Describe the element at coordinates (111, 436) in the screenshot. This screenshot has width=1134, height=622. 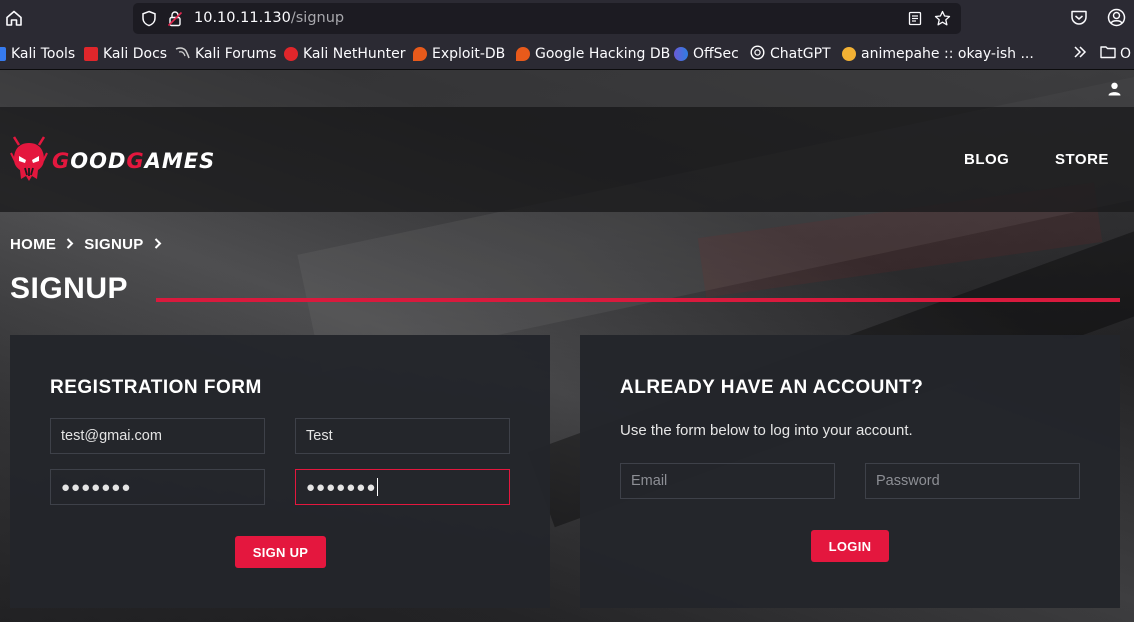
I see `email-field-value: test@gmai.com` at that location.